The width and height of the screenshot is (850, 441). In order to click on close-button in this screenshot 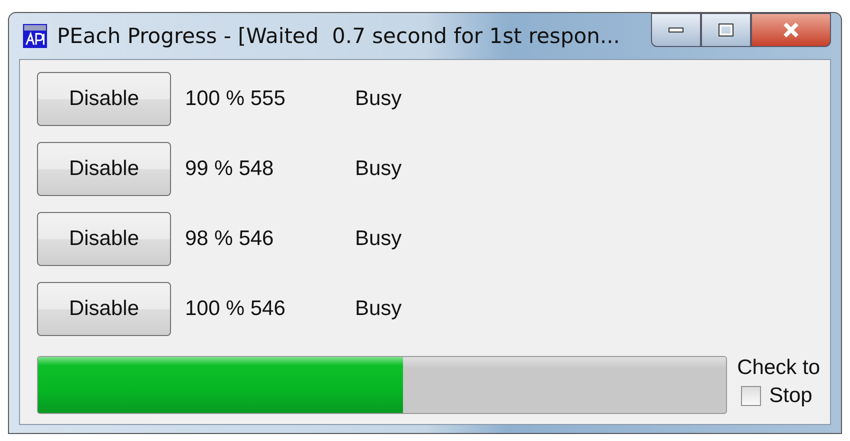, I will do `click(791, 30)`.